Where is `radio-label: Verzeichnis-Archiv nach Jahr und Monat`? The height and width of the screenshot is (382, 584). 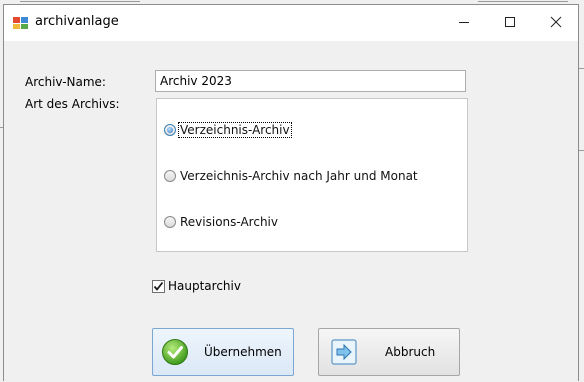 radio-label: Verzeichnis-Archiv nach Jahr und Monat is located at coordinates (299, 176).